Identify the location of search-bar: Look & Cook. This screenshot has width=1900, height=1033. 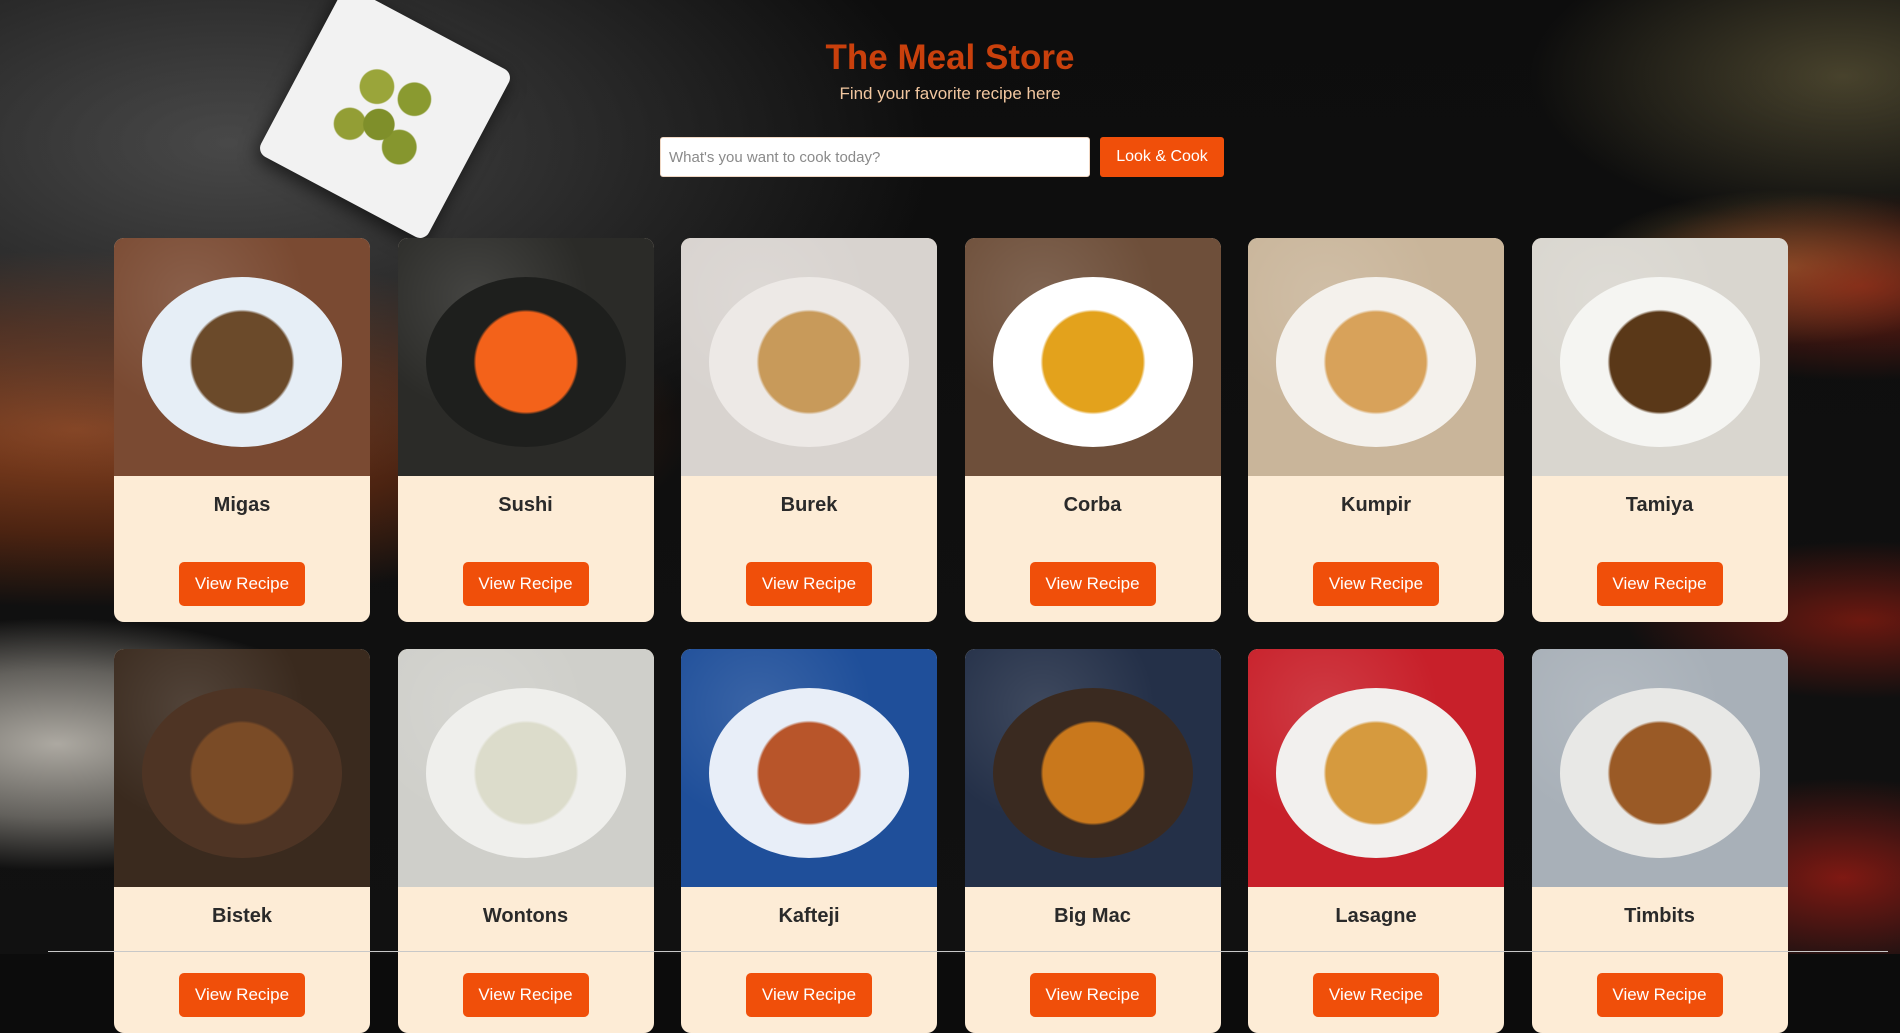
(942, 157).